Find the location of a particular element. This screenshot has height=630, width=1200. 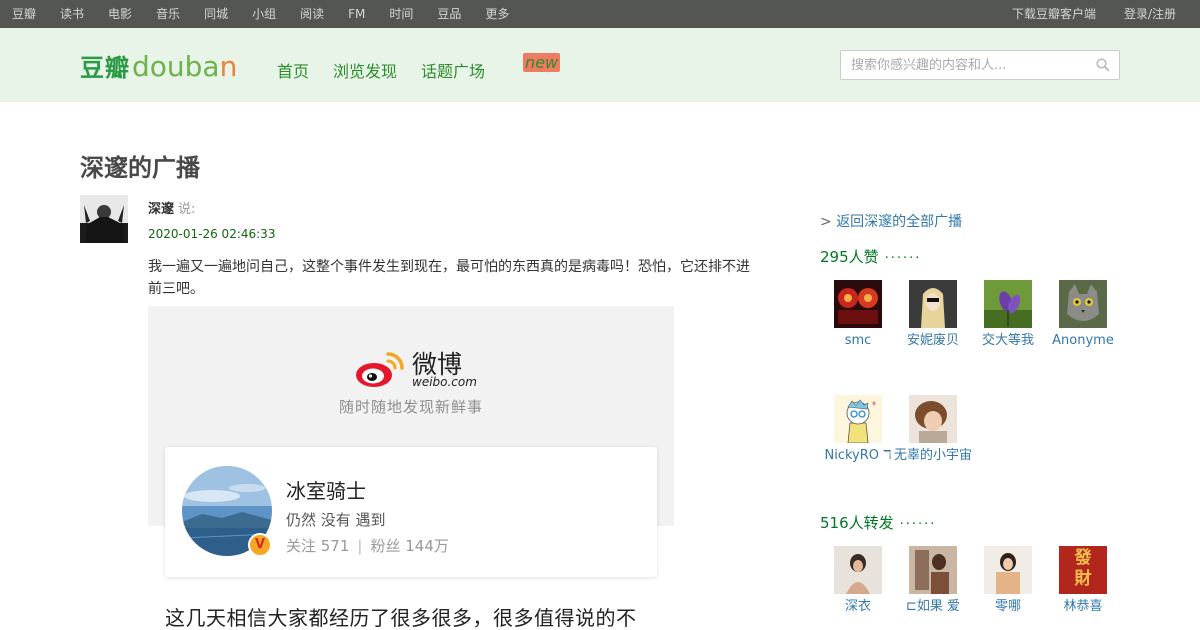

global-nav-time: 时间 is located at coordinates (401, 14).